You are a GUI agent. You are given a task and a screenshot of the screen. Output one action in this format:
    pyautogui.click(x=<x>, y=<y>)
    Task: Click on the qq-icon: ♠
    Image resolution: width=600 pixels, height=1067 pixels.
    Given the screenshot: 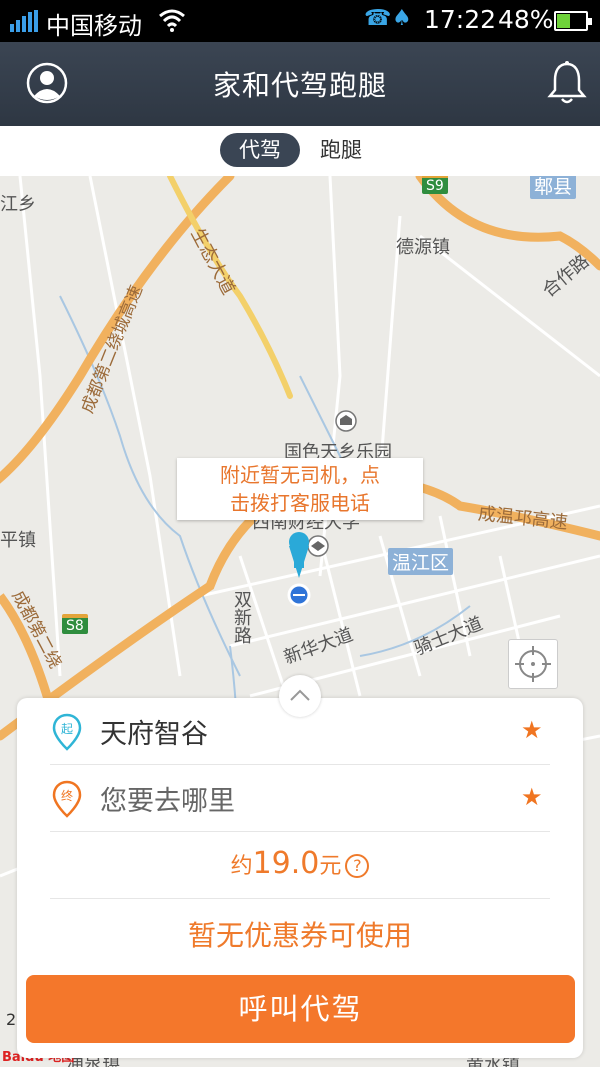 What is the action you would take?
    pyautogui.click(x=402, y=18)
    